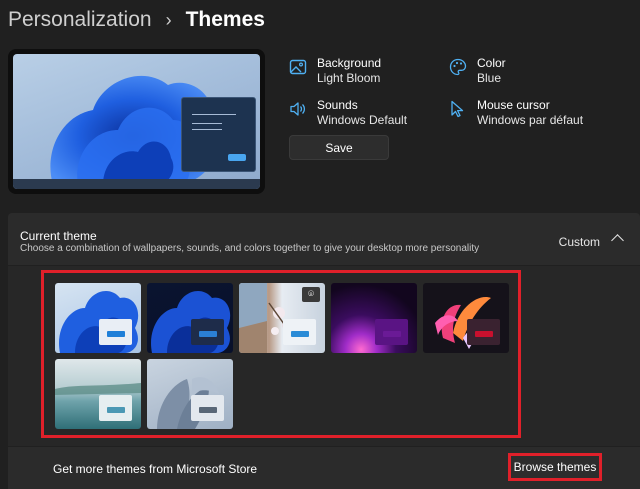 The width and height of the screenshot is (640, 489). I want to click on sounds-setting: Sounds Windows Default, so click(348, 113).